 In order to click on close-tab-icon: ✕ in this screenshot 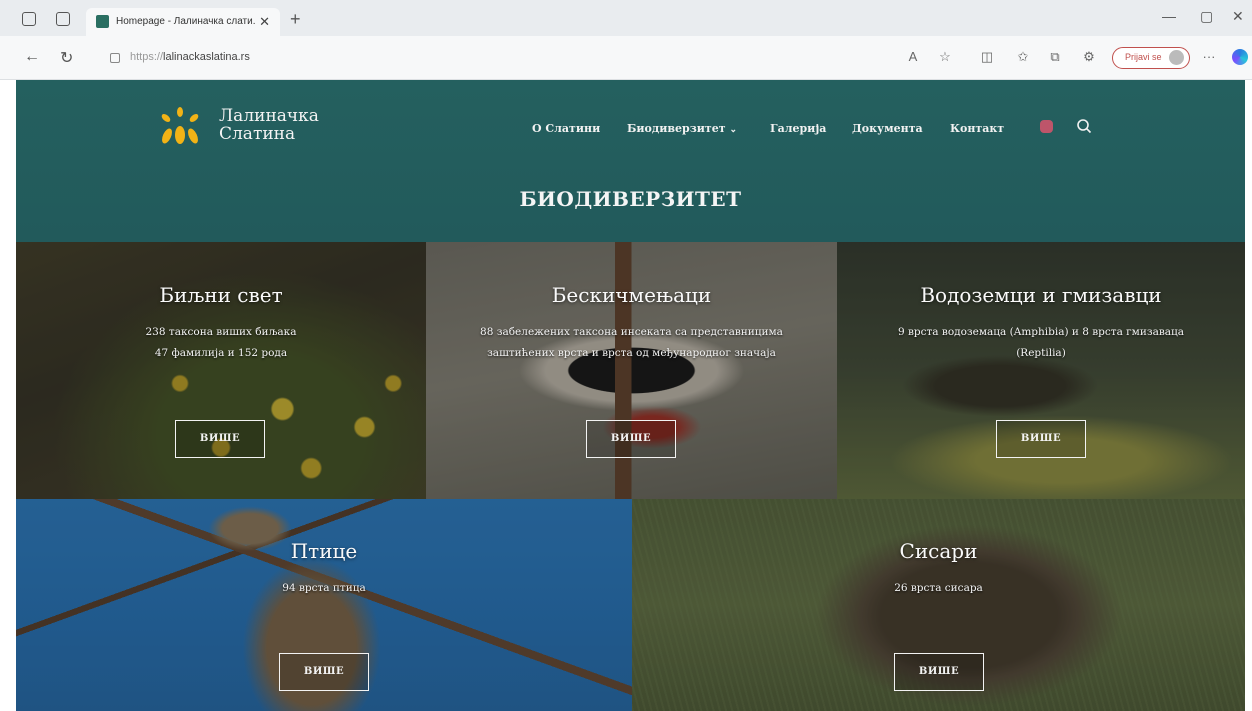, I will do `click(264, 22)`.